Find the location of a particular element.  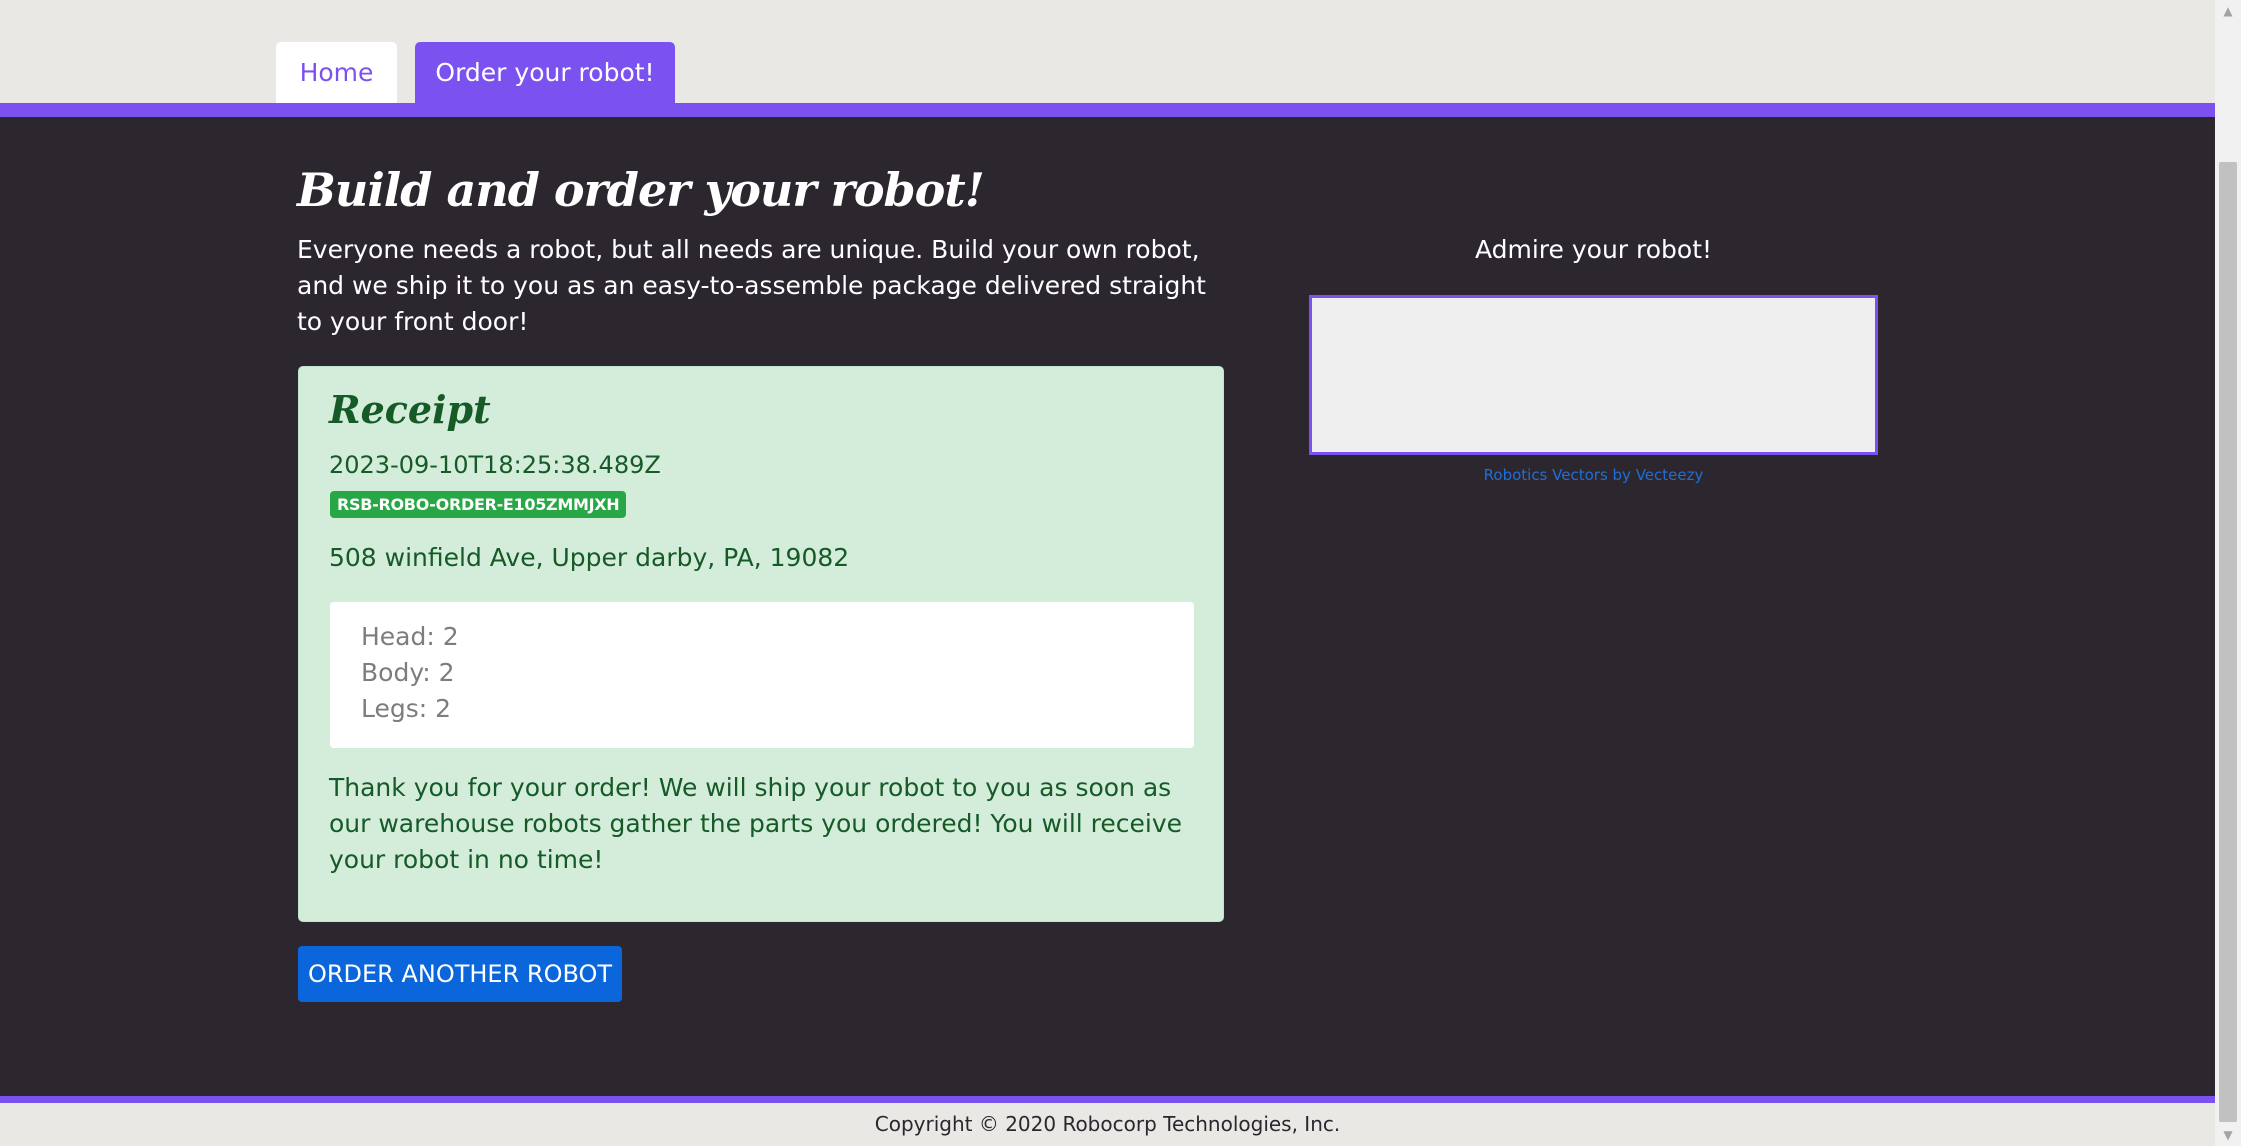

scrollbar-thumb is located at coordinates (2228, 642).